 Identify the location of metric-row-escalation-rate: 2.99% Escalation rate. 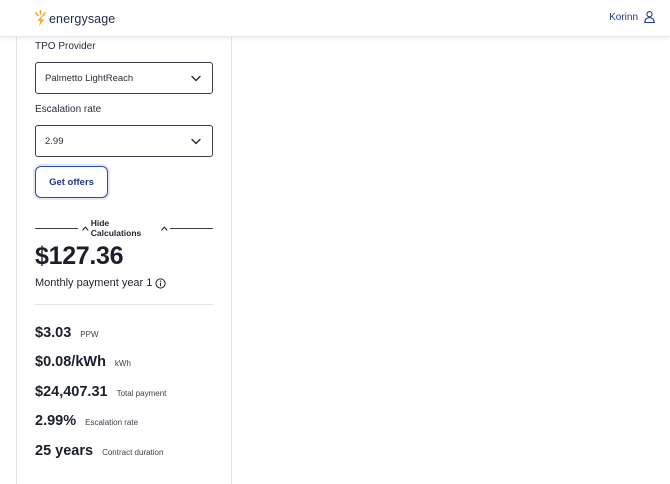
(86, 421).